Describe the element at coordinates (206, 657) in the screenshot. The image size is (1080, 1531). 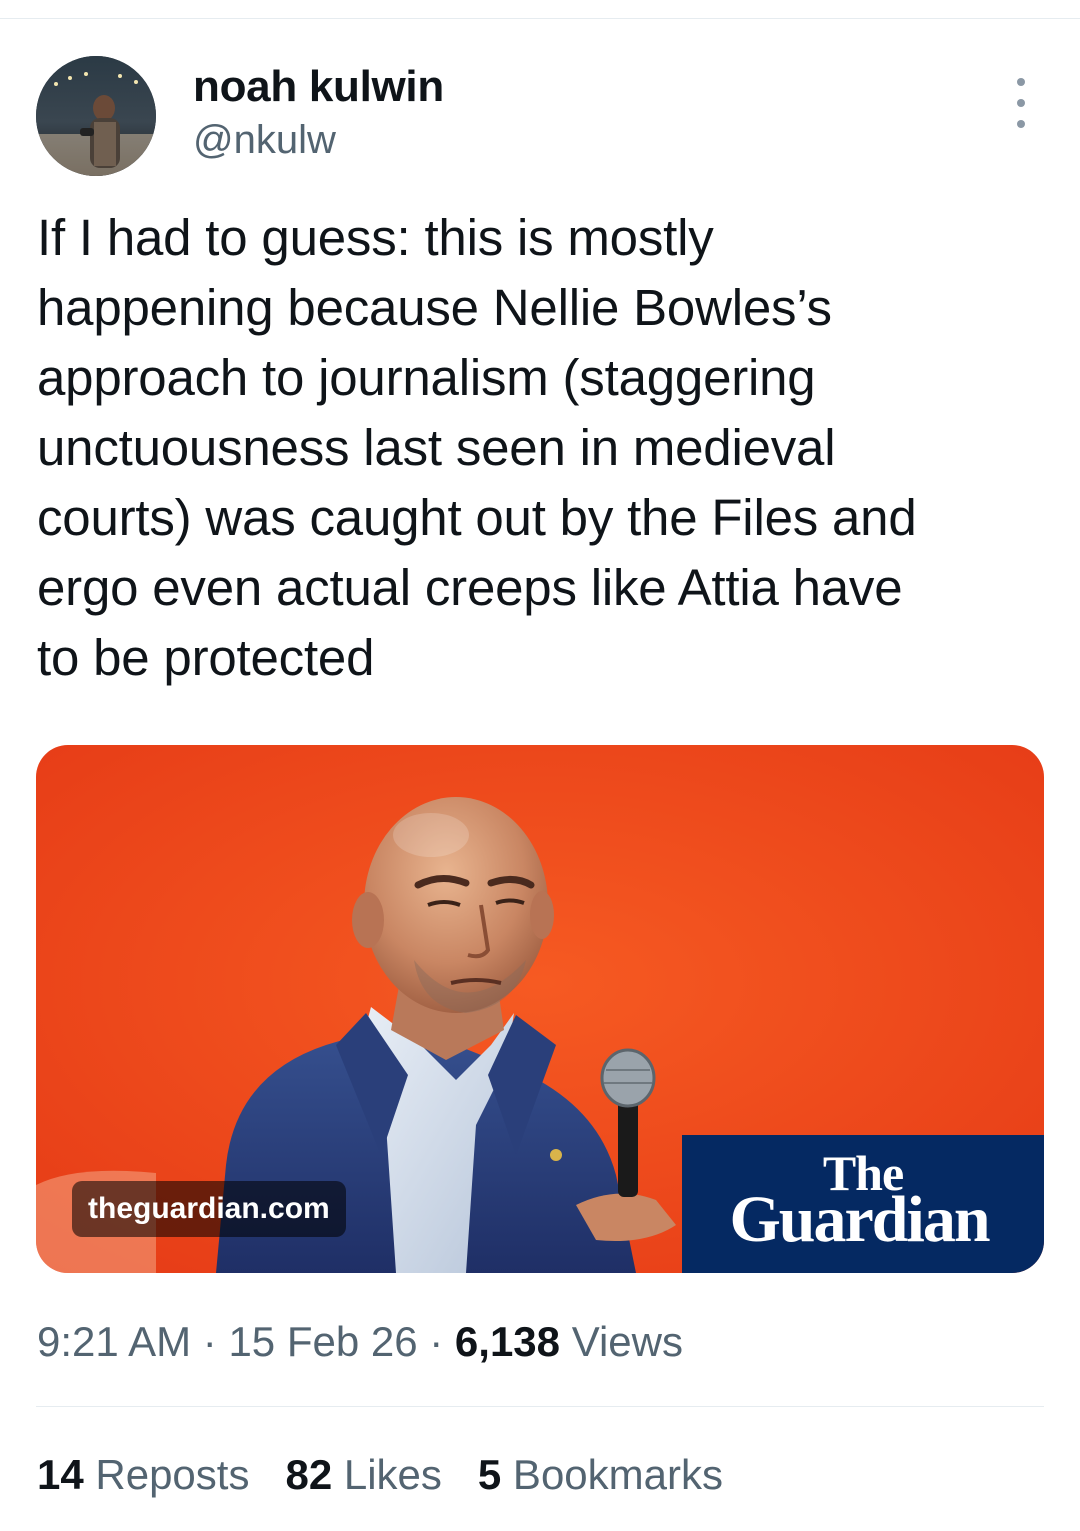
I see `tweet-text-line: to be protected` at that location.